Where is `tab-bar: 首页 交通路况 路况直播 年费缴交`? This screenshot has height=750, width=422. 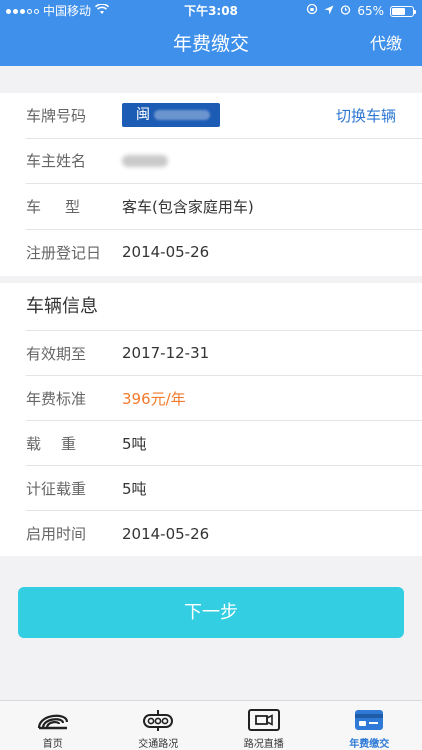
tab-bar: 首页 交通路况 路况直播 年费缴交 is located at coordinates (211, 725).